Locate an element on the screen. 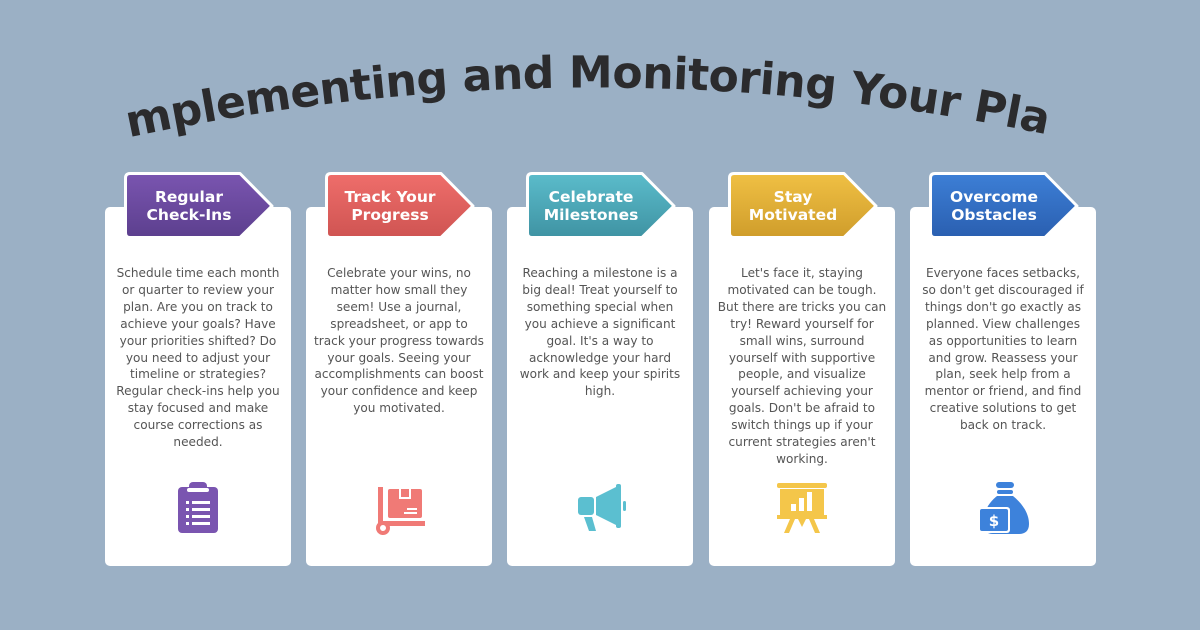  hand-truck-box-icon is located at coordinates (399, 507).